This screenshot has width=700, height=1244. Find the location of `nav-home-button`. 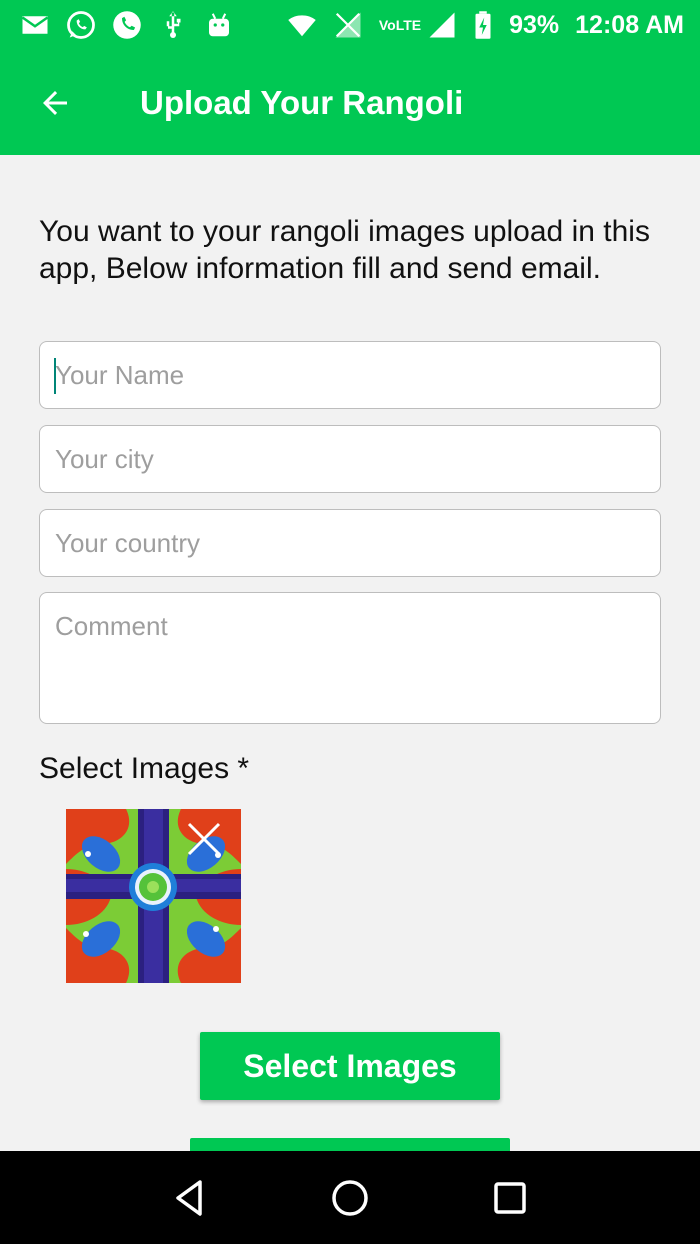

nav-home-button is located at coordinates (350, 1198).